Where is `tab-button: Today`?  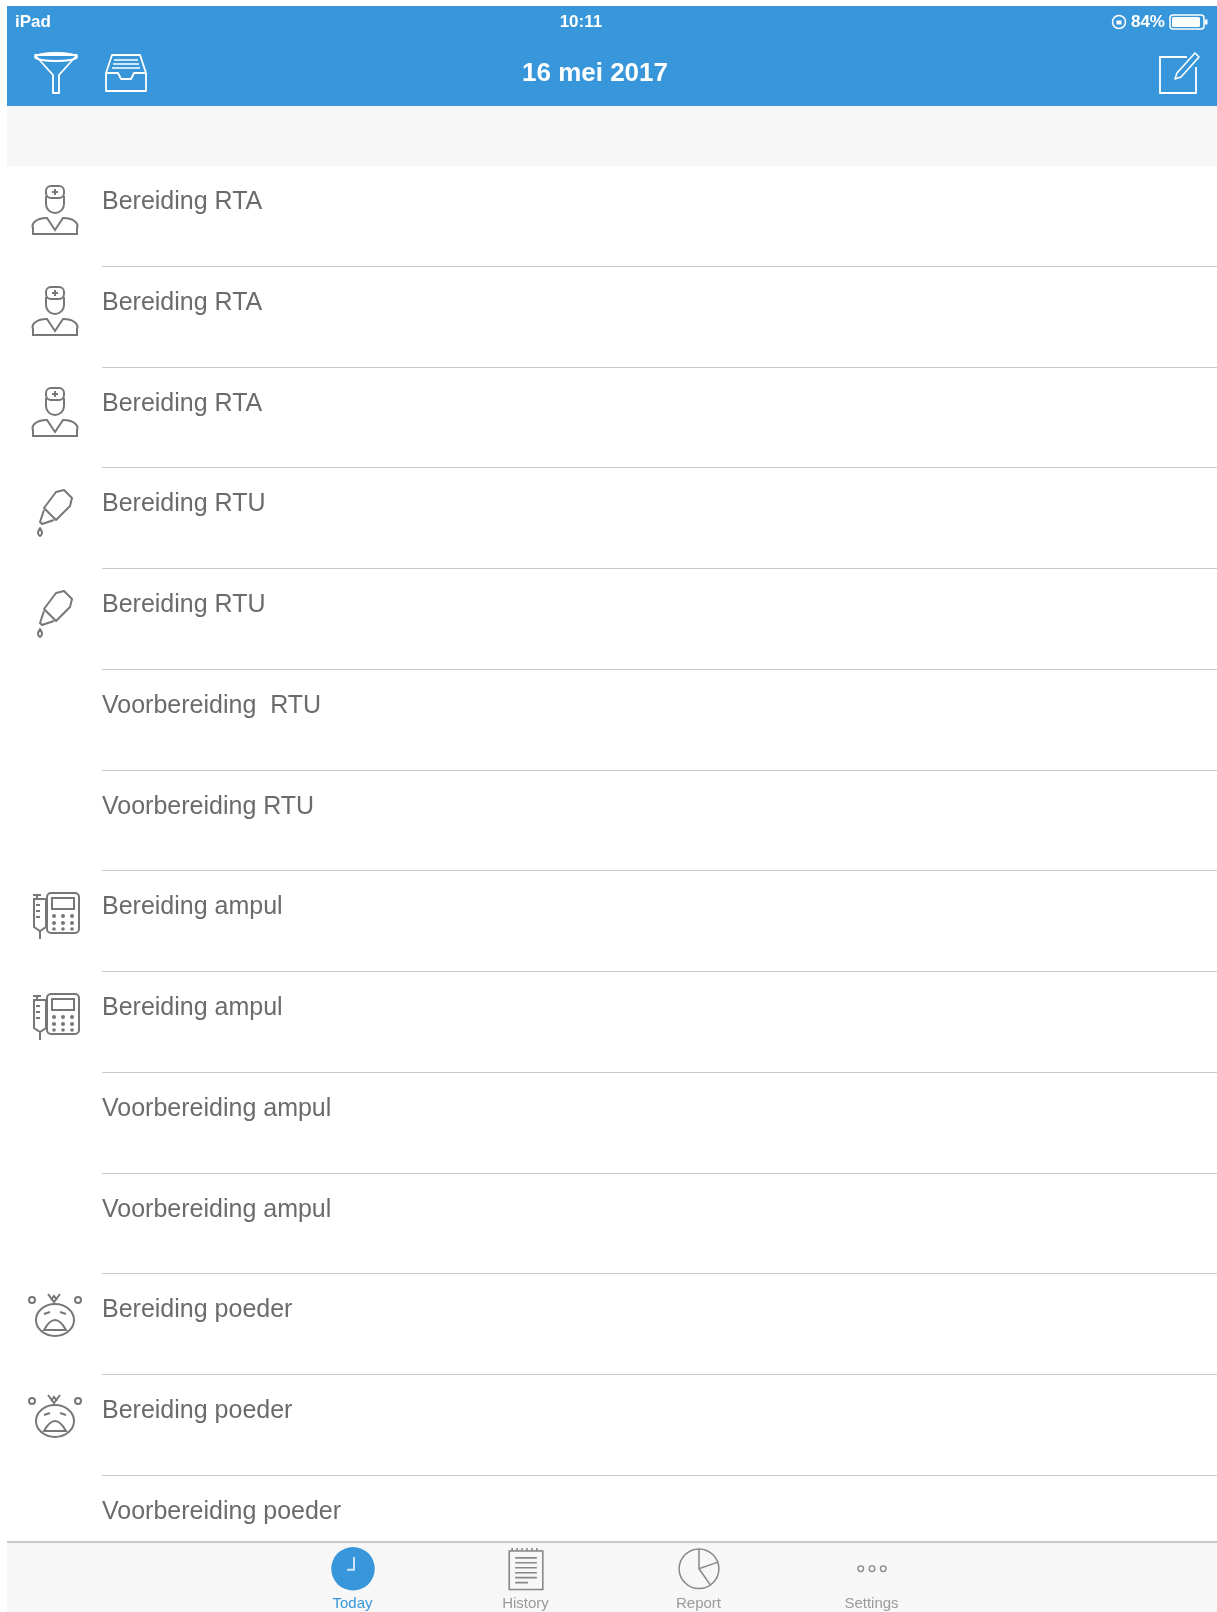 tab-button: Today is located at coordinates (352, 1577).